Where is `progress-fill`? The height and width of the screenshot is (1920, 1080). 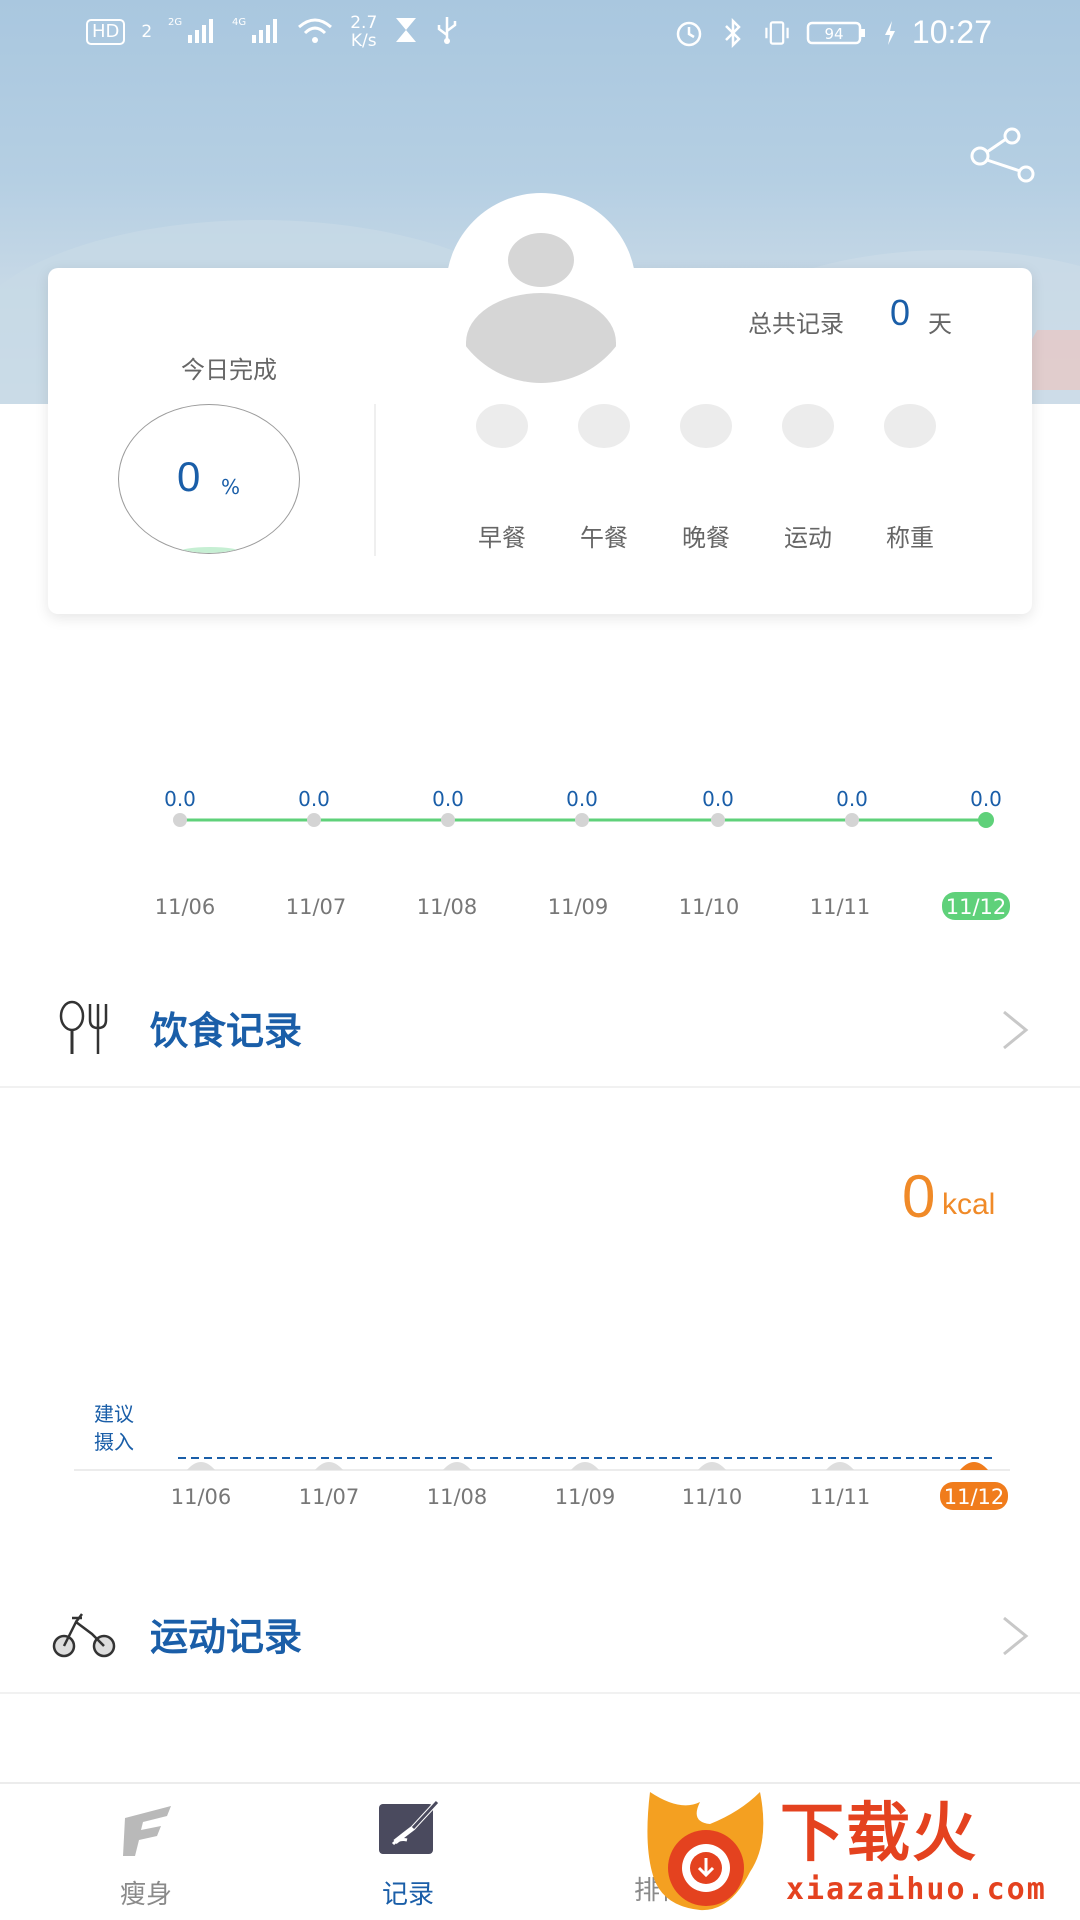 progress-fill is located at coordinates (210, 550).